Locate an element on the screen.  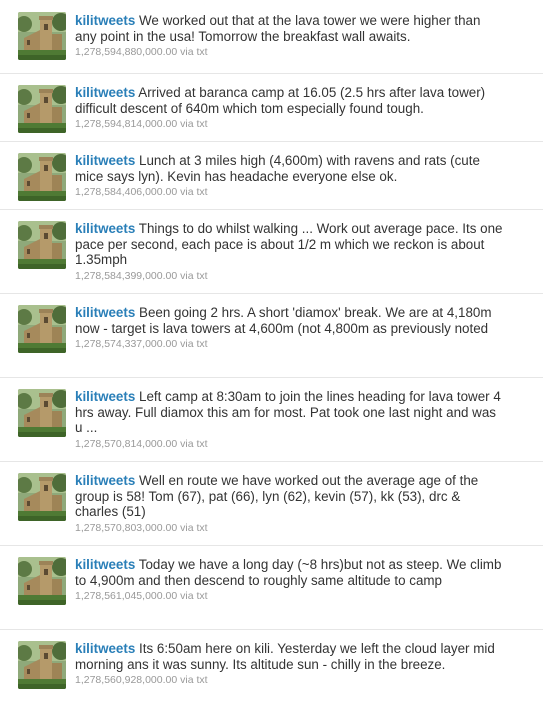
tweet-id: 1,278,584,399,000.00 is located at coordinates (126, 276).